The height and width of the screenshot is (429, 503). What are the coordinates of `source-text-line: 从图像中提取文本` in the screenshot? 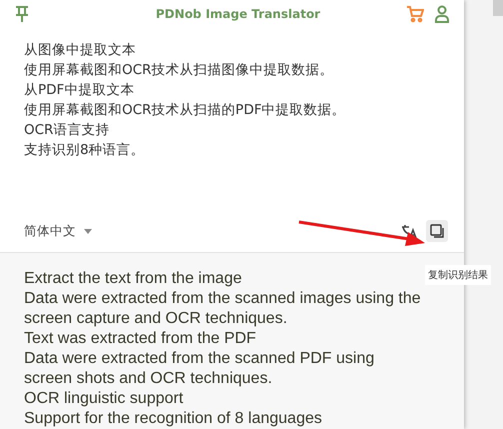 It's located at (80, 50).